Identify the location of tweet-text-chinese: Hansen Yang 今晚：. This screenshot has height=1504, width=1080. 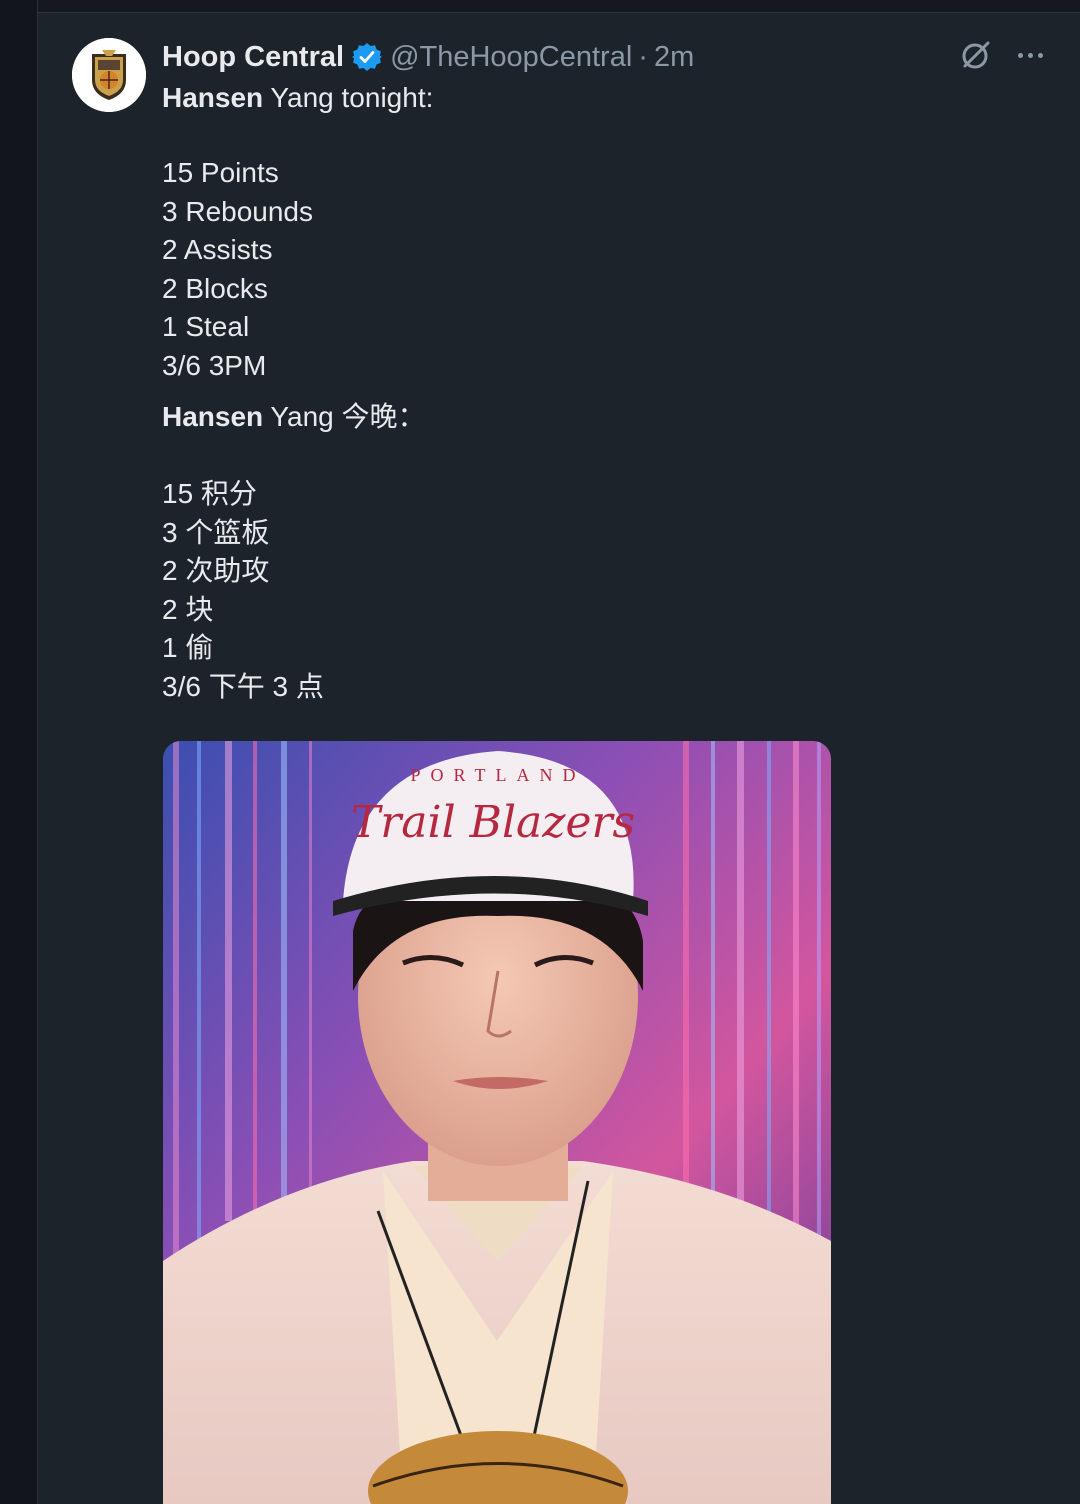
(294, 417).